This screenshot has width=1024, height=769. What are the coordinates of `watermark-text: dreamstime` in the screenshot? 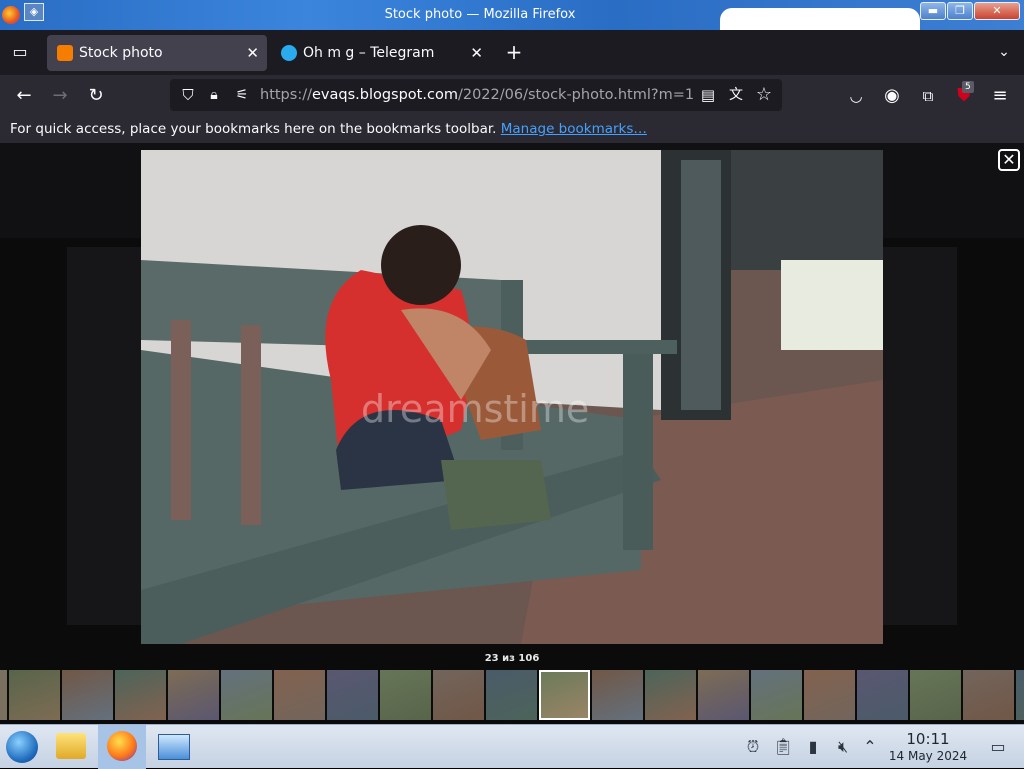 It's located at (475, 409).